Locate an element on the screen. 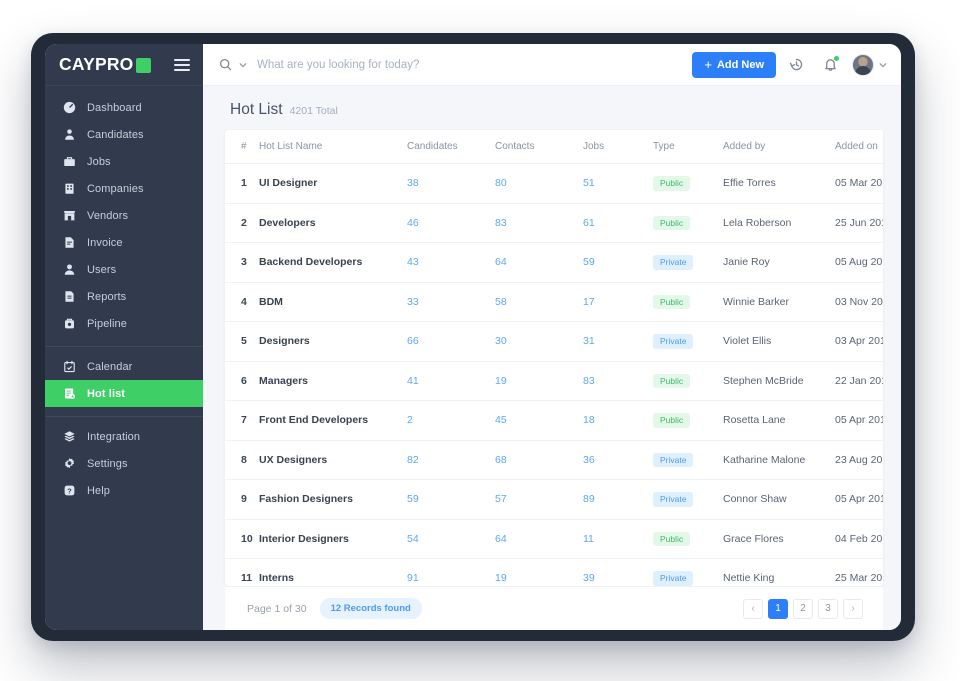 The width and height of the screenshot is (960, 681). row-jobs-count: 83 is located at coordinates (589, 381).